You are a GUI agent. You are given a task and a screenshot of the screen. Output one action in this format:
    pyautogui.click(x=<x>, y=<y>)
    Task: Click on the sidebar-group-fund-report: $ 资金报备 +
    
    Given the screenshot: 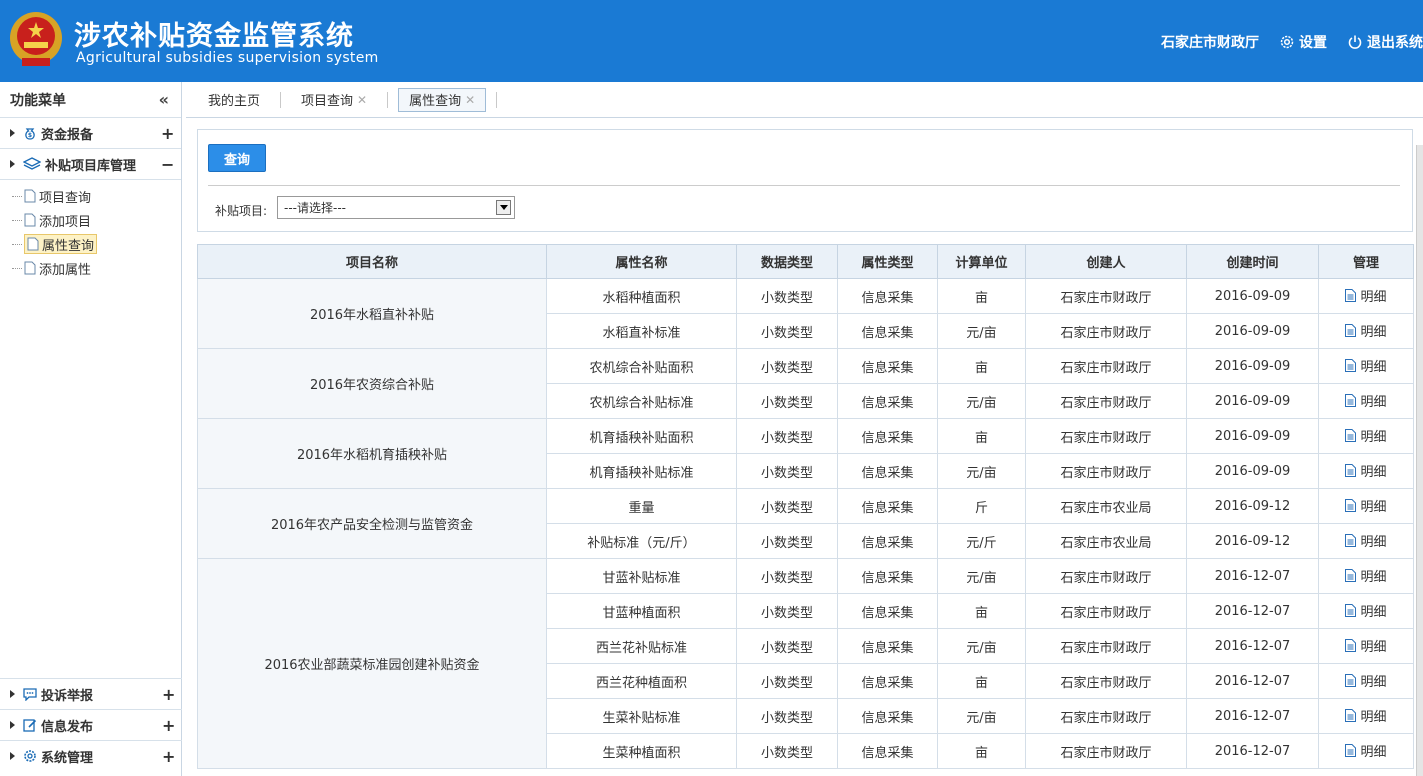 What is the action you would take?
    pyautogui.click(x=90, y=133)
    